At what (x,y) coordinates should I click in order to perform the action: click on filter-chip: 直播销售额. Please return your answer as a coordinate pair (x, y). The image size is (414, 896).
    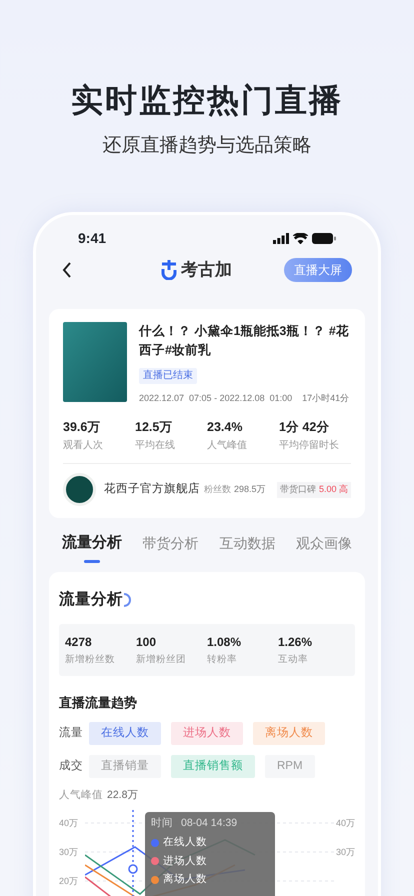
    Looking at the image, I should click on (213, 766).